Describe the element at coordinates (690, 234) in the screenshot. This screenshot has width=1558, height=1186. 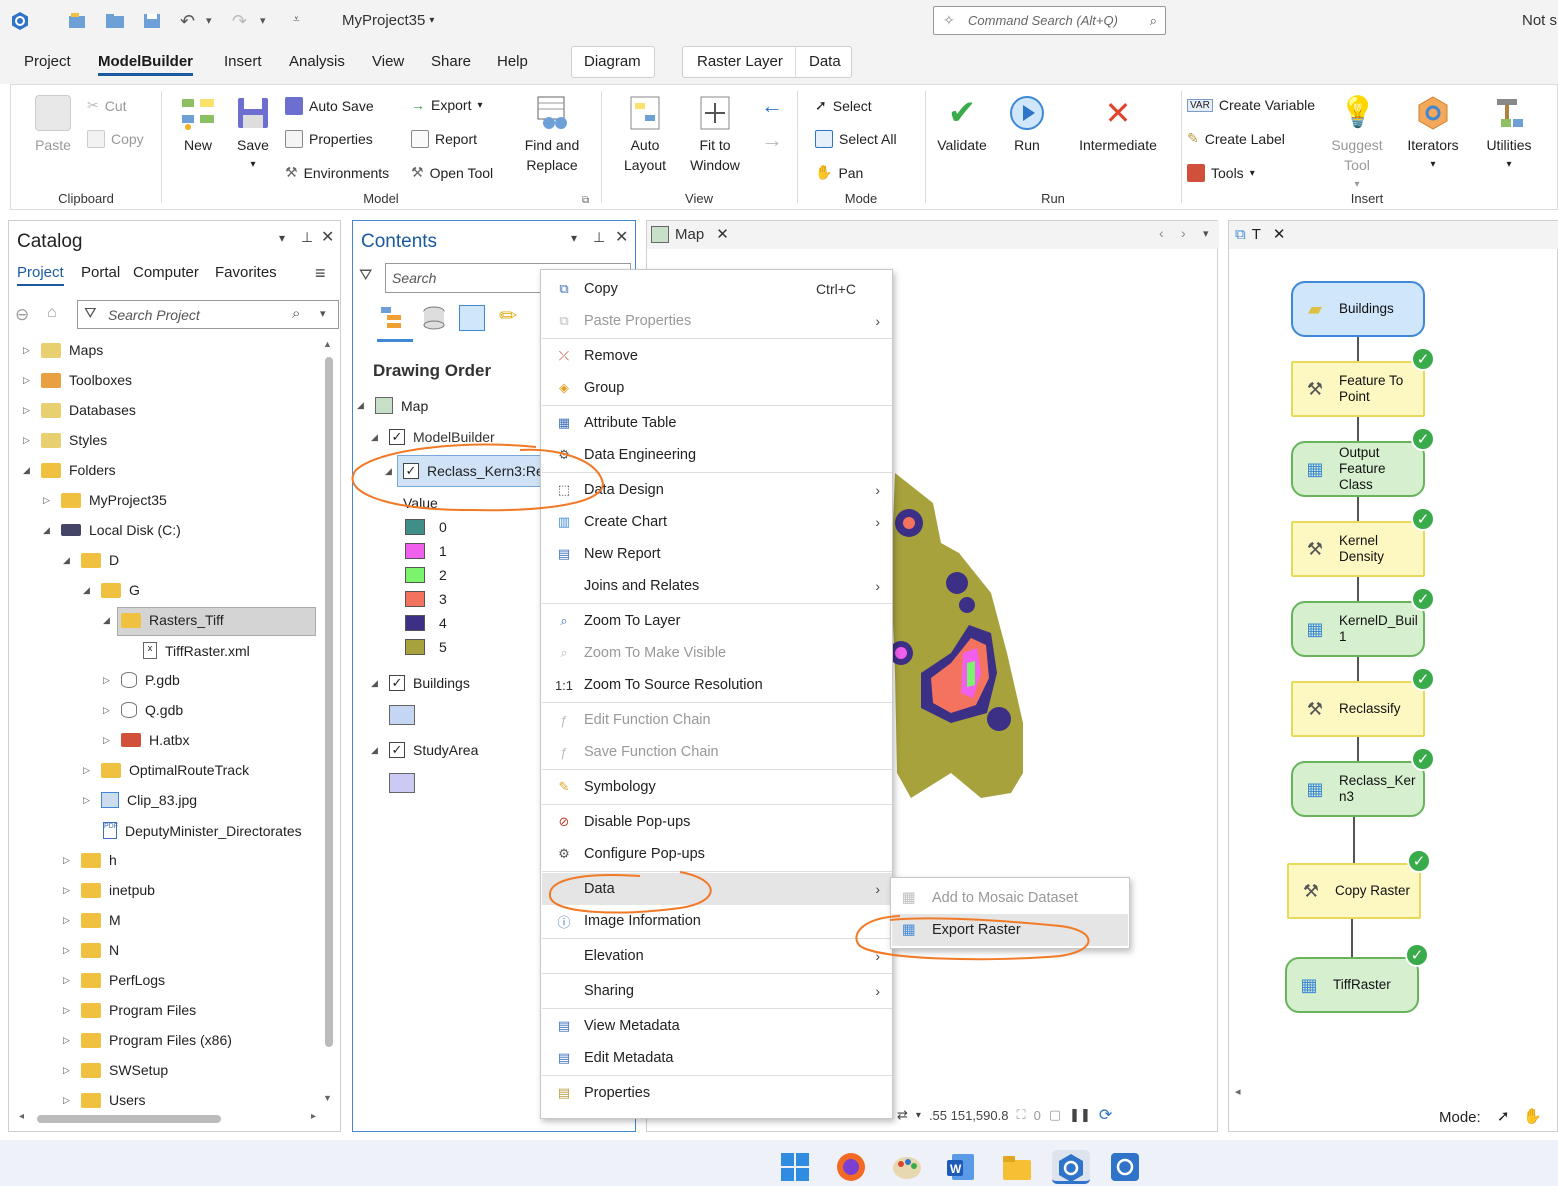
I see `map-tab: Map ✕` at that location.